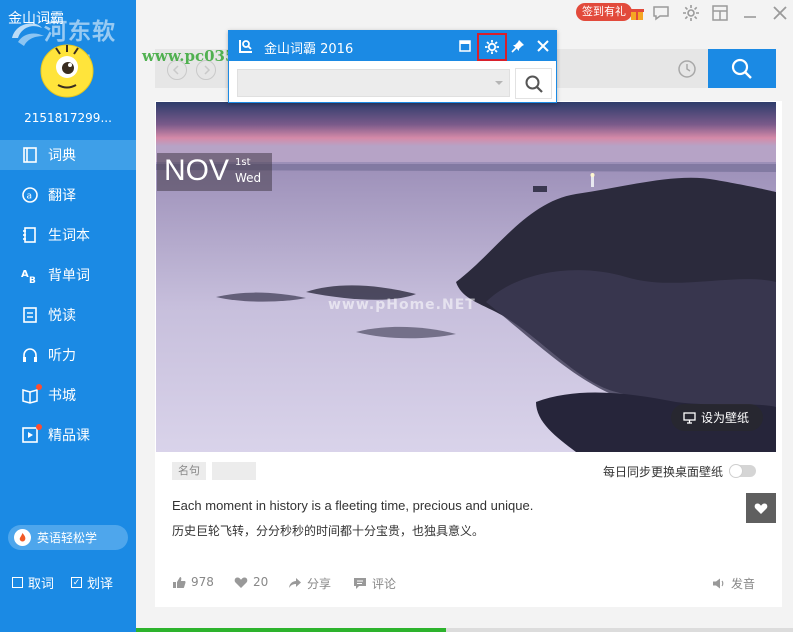 This screenshot has width=793, height=632. Describe the element at coordinates (248, 178) in the screenshot. I see `date-weekday: Wed` at that location.